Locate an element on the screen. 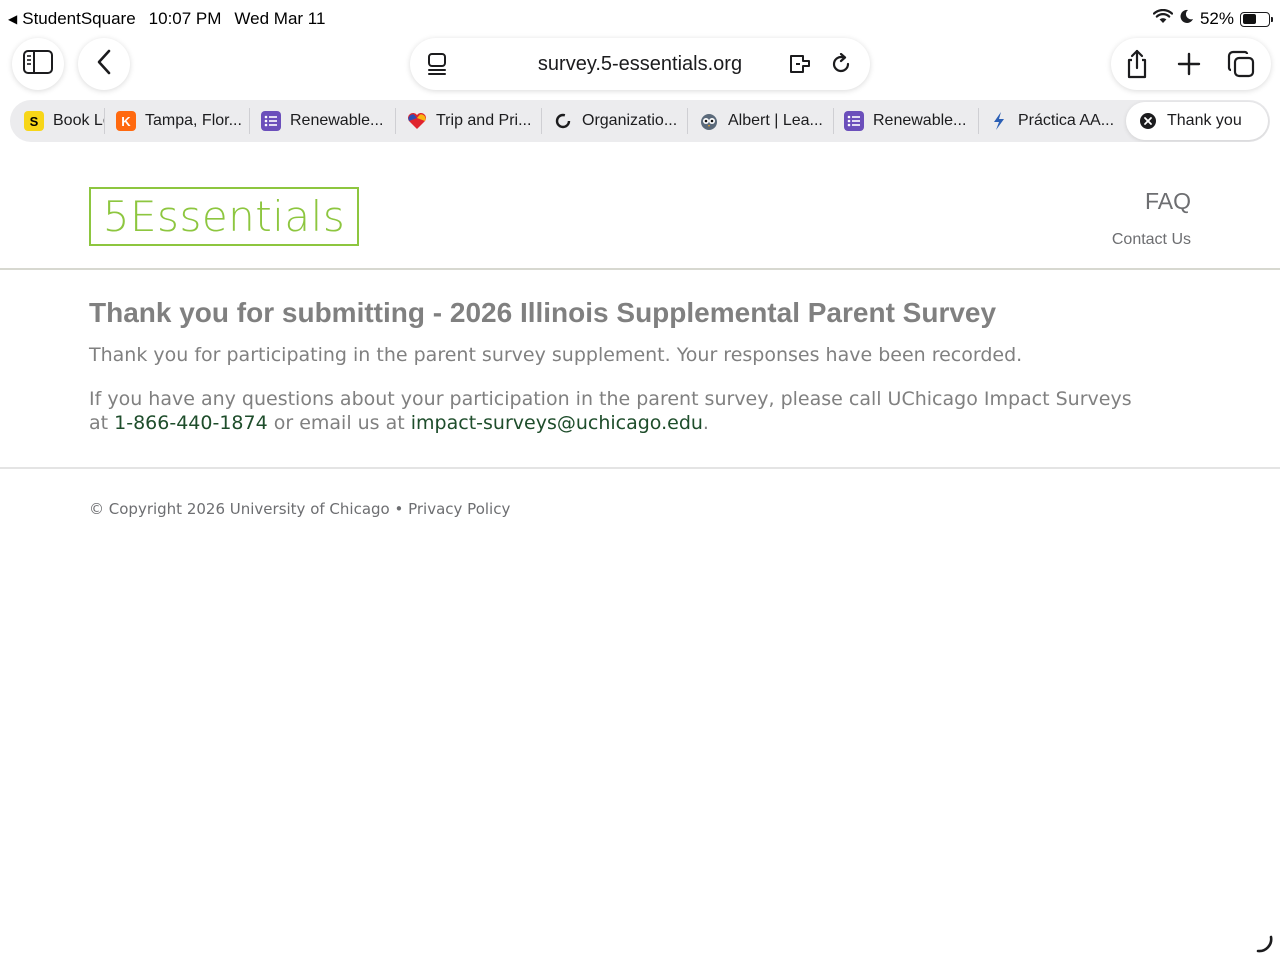 Image resolution: width=1280 pixels, height=960 pixels. back-button is located at coordinates (104, 64).